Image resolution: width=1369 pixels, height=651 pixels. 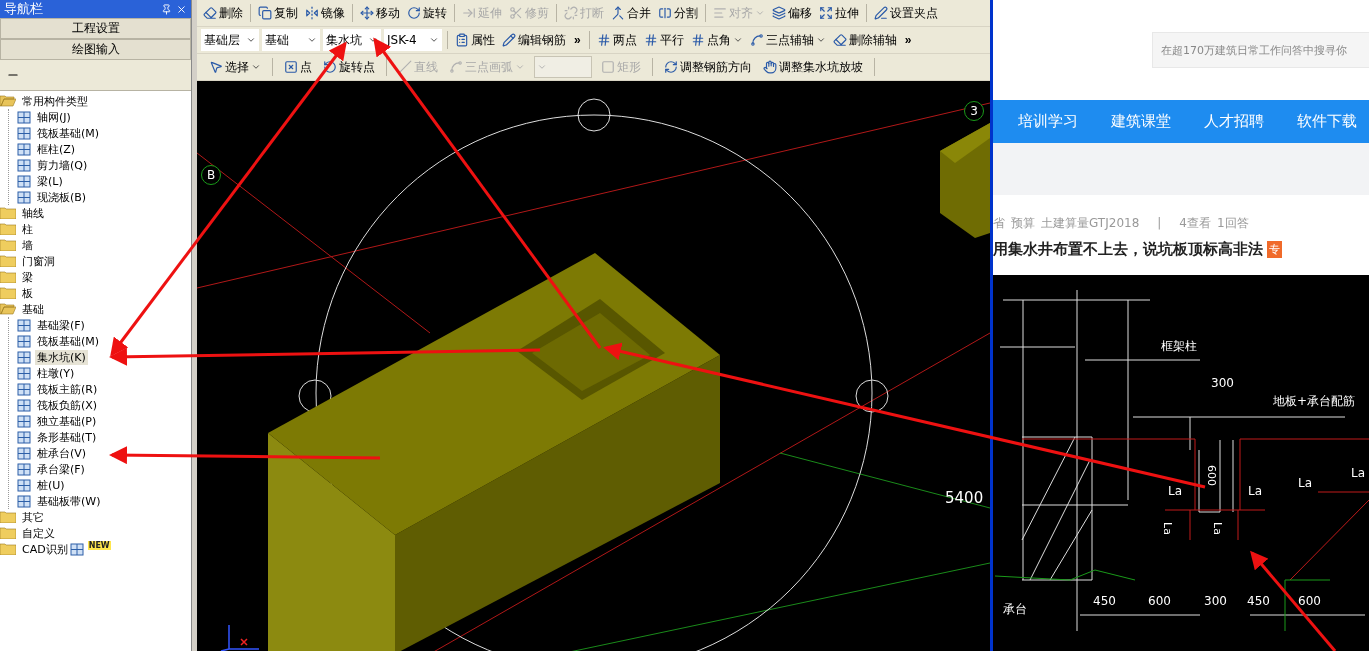 What do you see at coordinates (95, 213) in the screenshot?
I see `tree-folder: 轴线` at bounding box center [95, 213].